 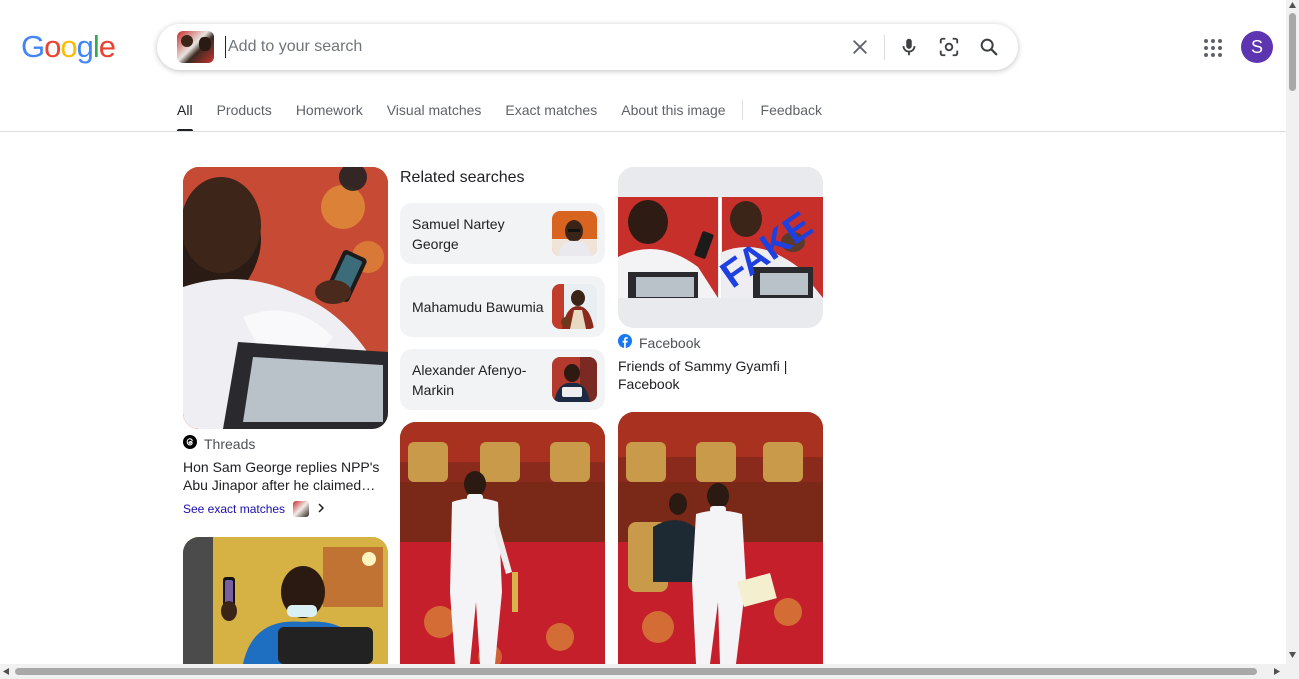 What do you see at coordinates (884, 47) in the screenshot?
I see `search-divider` at bounding box center [884, 47].